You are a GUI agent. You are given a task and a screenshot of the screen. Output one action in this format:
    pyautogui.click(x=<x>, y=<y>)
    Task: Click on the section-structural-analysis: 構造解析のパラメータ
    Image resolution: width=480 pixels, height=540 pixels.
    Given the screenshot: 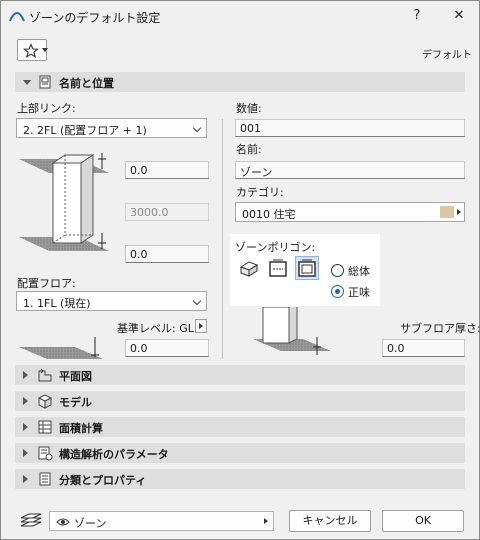 What is the action you would take?
    pyautogui.click(x=240, y=453)
    